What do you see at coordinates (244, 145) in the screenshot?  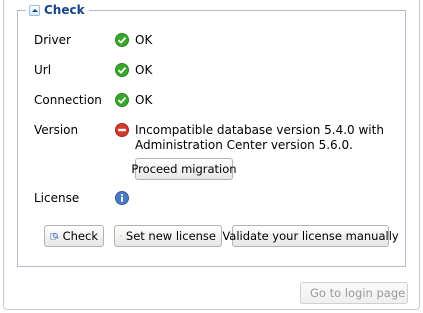 I see `version-message-line2: Administration Center version 5.6.0.` at bounding box center [244, 145].